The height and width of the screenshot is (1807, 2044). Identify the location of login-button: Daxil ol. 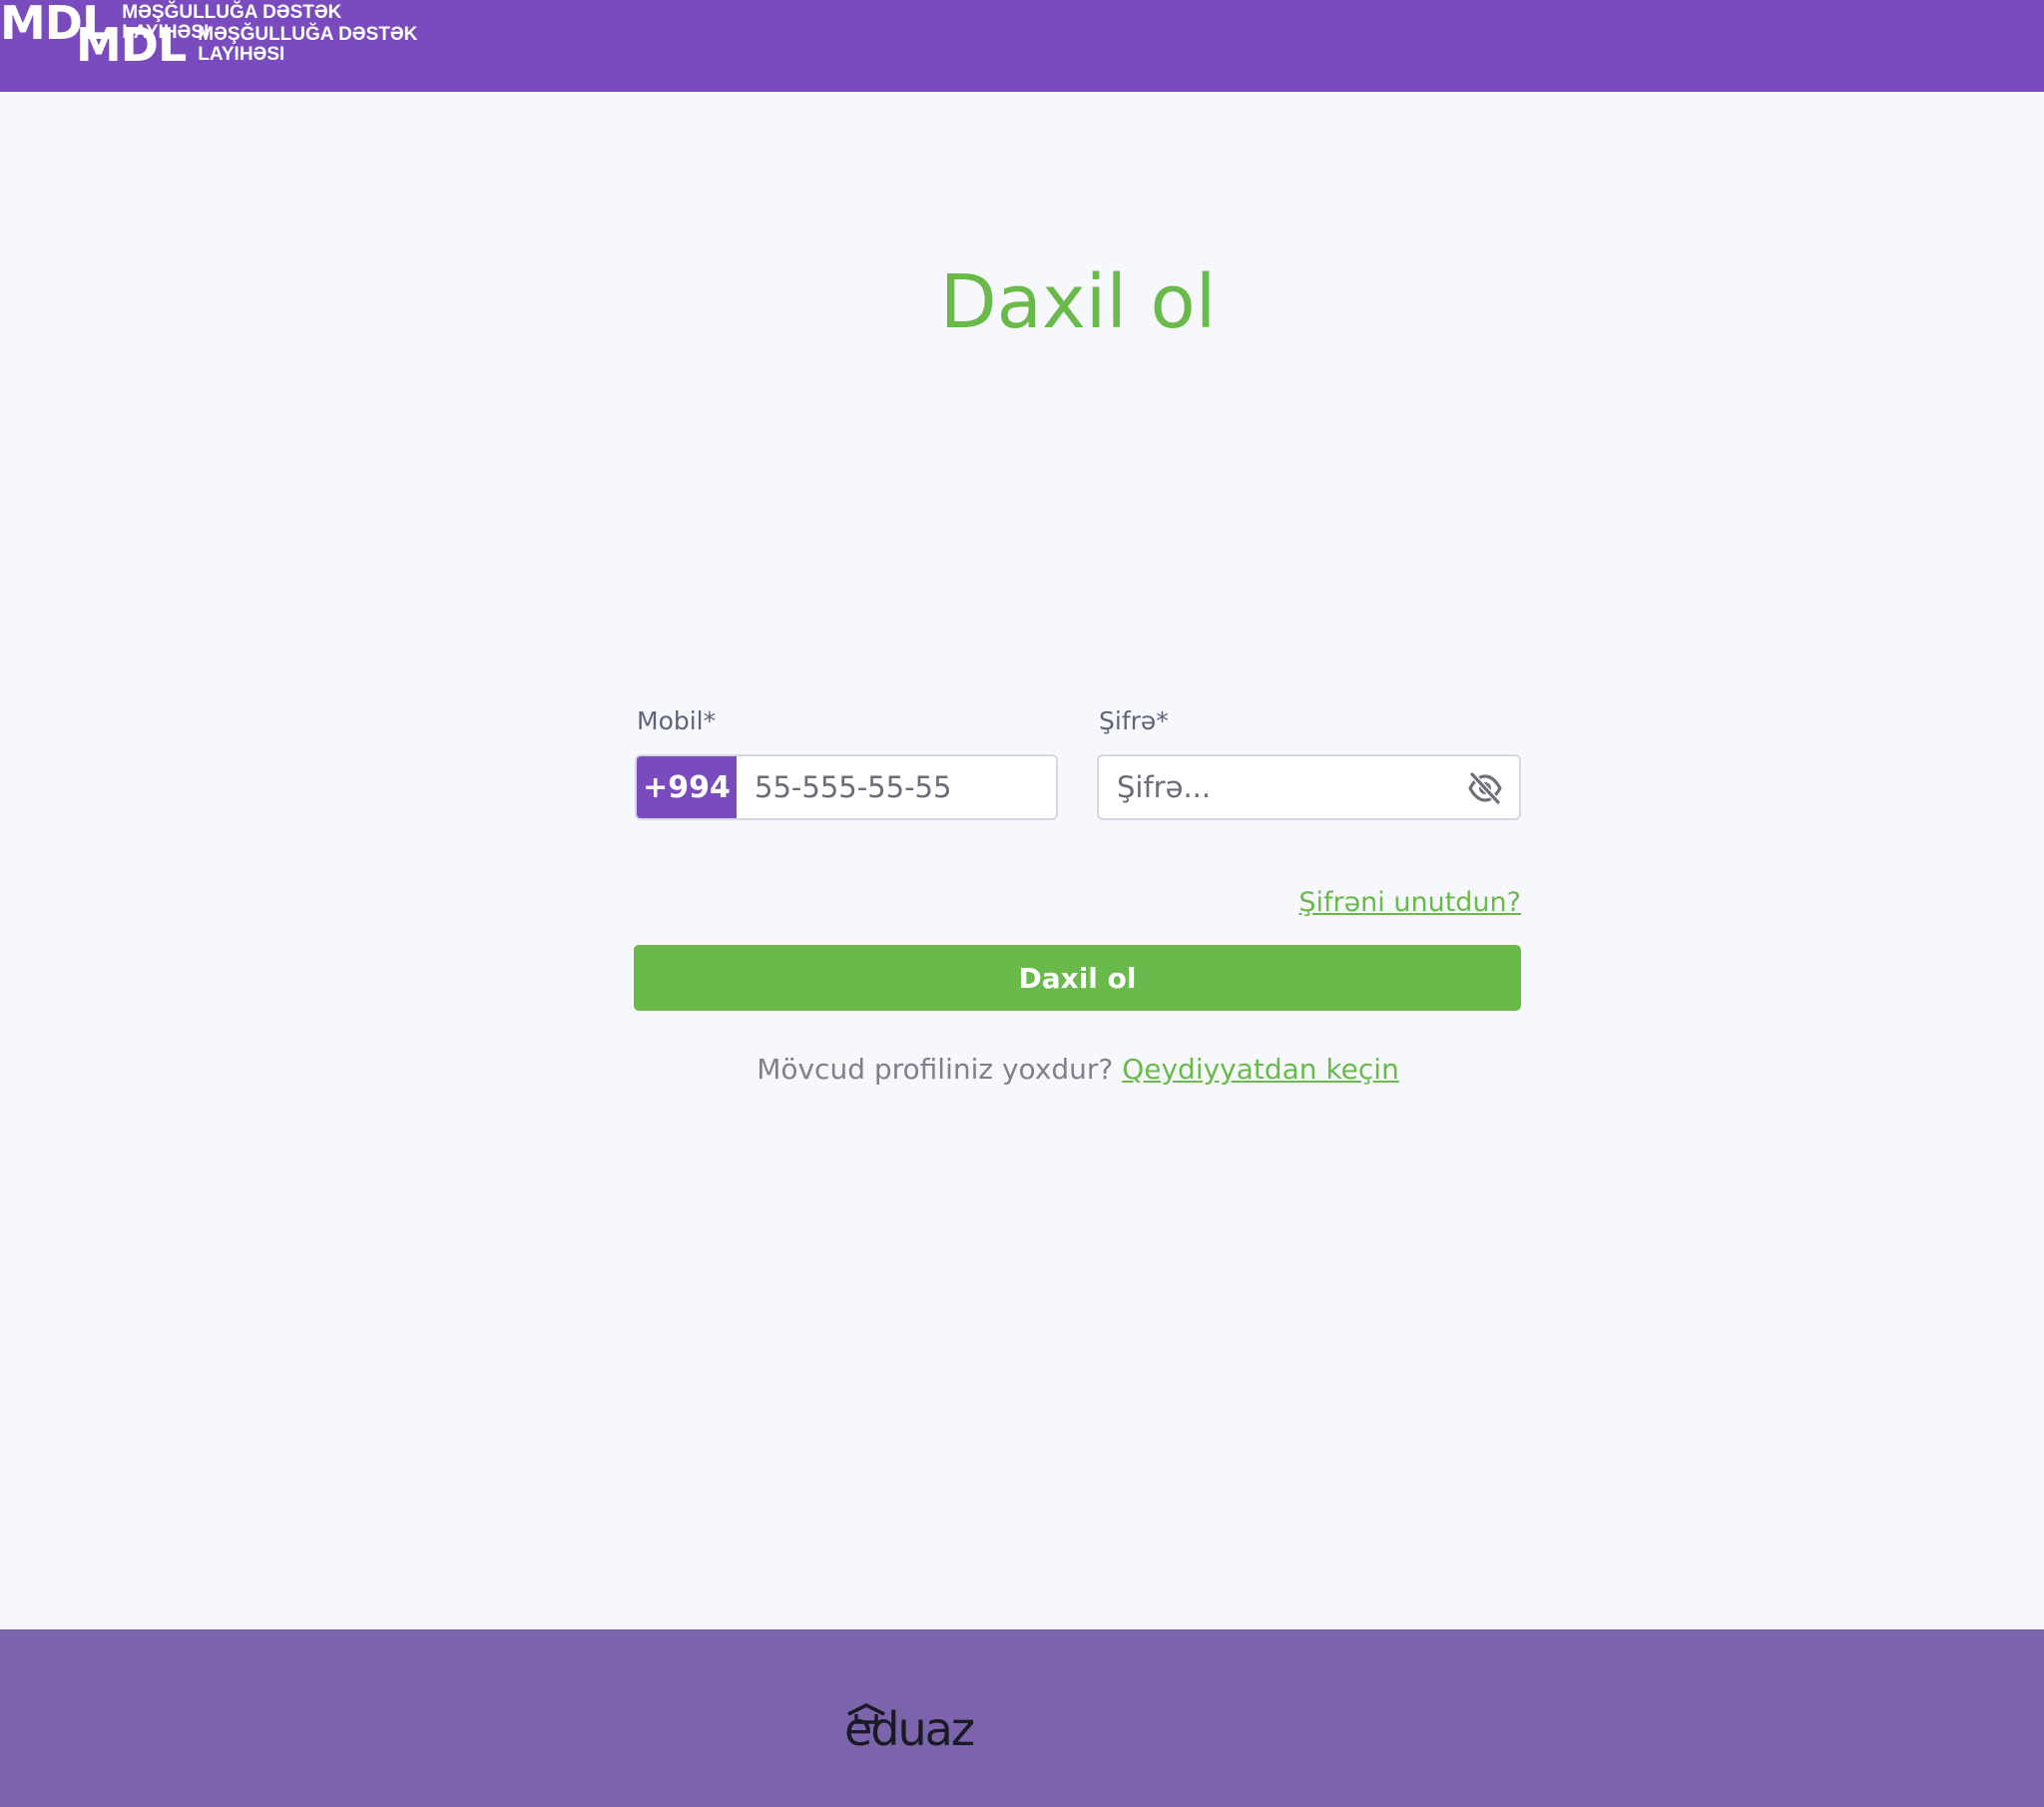
(1077, 978).